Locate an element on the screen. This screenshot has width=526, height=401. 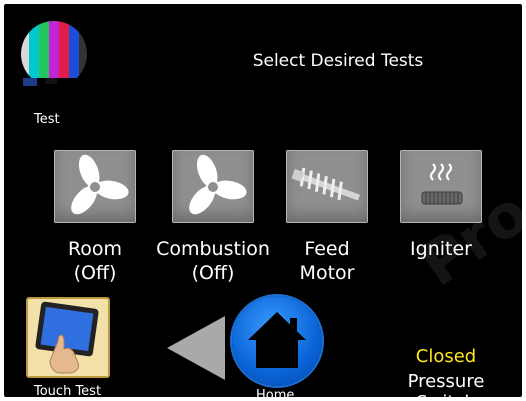
feed-motor-button is located at coordinates (327, 186).